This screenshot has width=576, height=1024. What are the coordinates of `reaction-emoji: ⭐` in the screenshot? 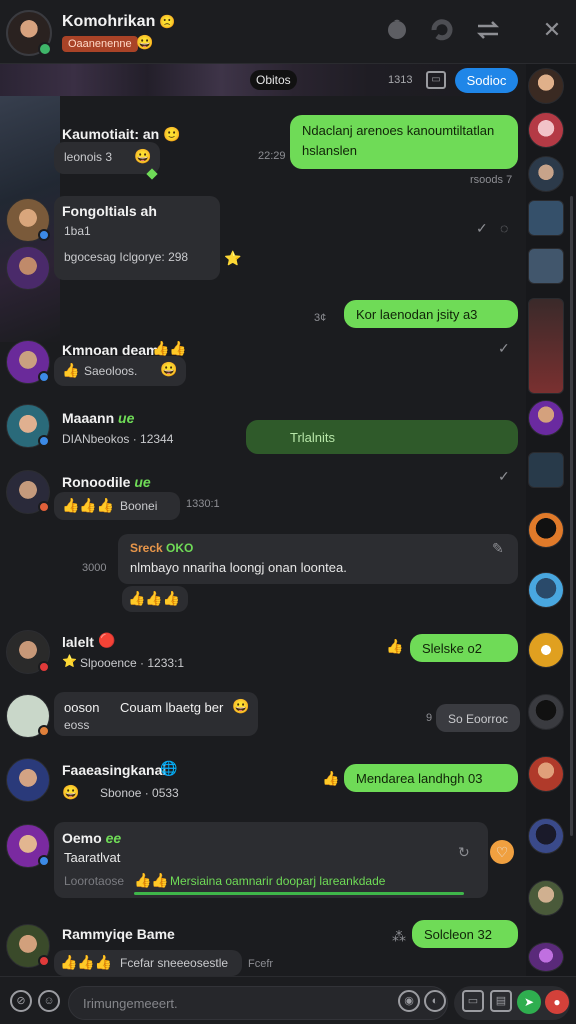 It's located at (233, 258).